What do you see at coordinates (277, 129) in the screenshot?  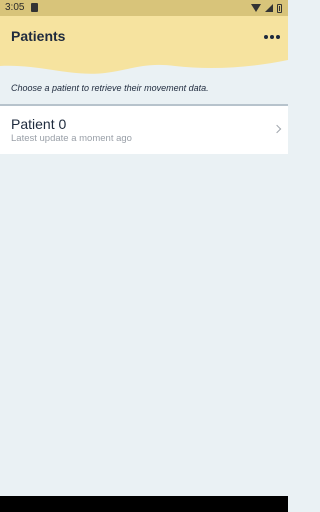 I see `chevron-right-icon` at bounding box center [277, 129].